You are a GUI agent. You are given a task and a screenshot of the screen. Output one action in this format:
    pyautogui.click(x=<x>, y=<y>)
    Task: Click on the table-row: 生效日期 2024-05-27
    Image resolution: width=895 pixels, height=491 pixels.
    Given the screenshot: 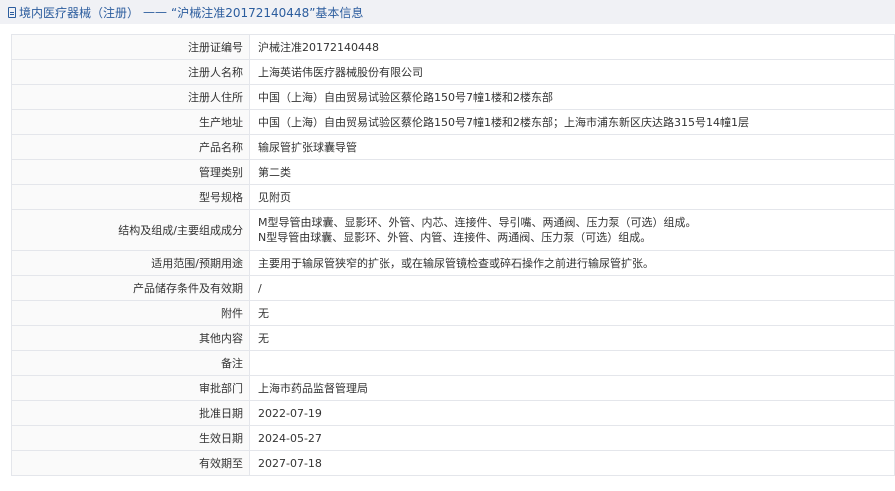 What is the action you would take?
    pyautogui.click(x=453, y=438)
    